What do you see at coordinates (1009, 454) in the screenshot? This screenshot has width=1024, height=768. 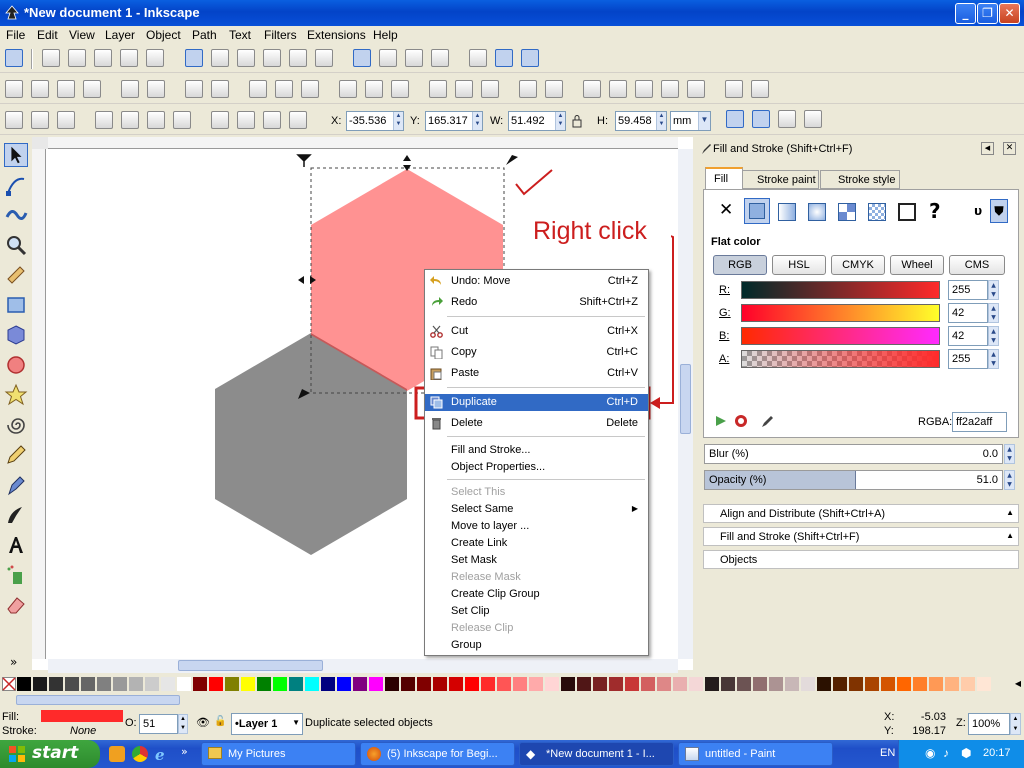 I see `blur-spin-icon: ▲ ▼` at bounding box center [1009, 454].